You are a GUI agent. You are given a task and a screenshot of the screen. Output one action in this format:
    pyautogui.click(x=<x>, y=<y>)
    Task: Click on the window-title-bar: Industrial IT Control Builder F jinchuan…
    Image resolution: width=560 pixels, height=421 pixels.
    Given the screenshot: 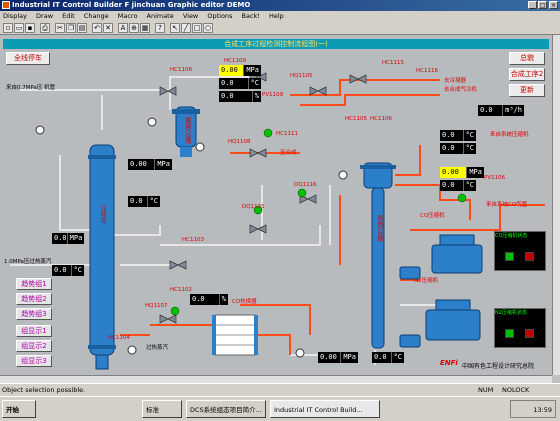 What is the action you would take?
    pyautogui.click(x=280, y=5)
    